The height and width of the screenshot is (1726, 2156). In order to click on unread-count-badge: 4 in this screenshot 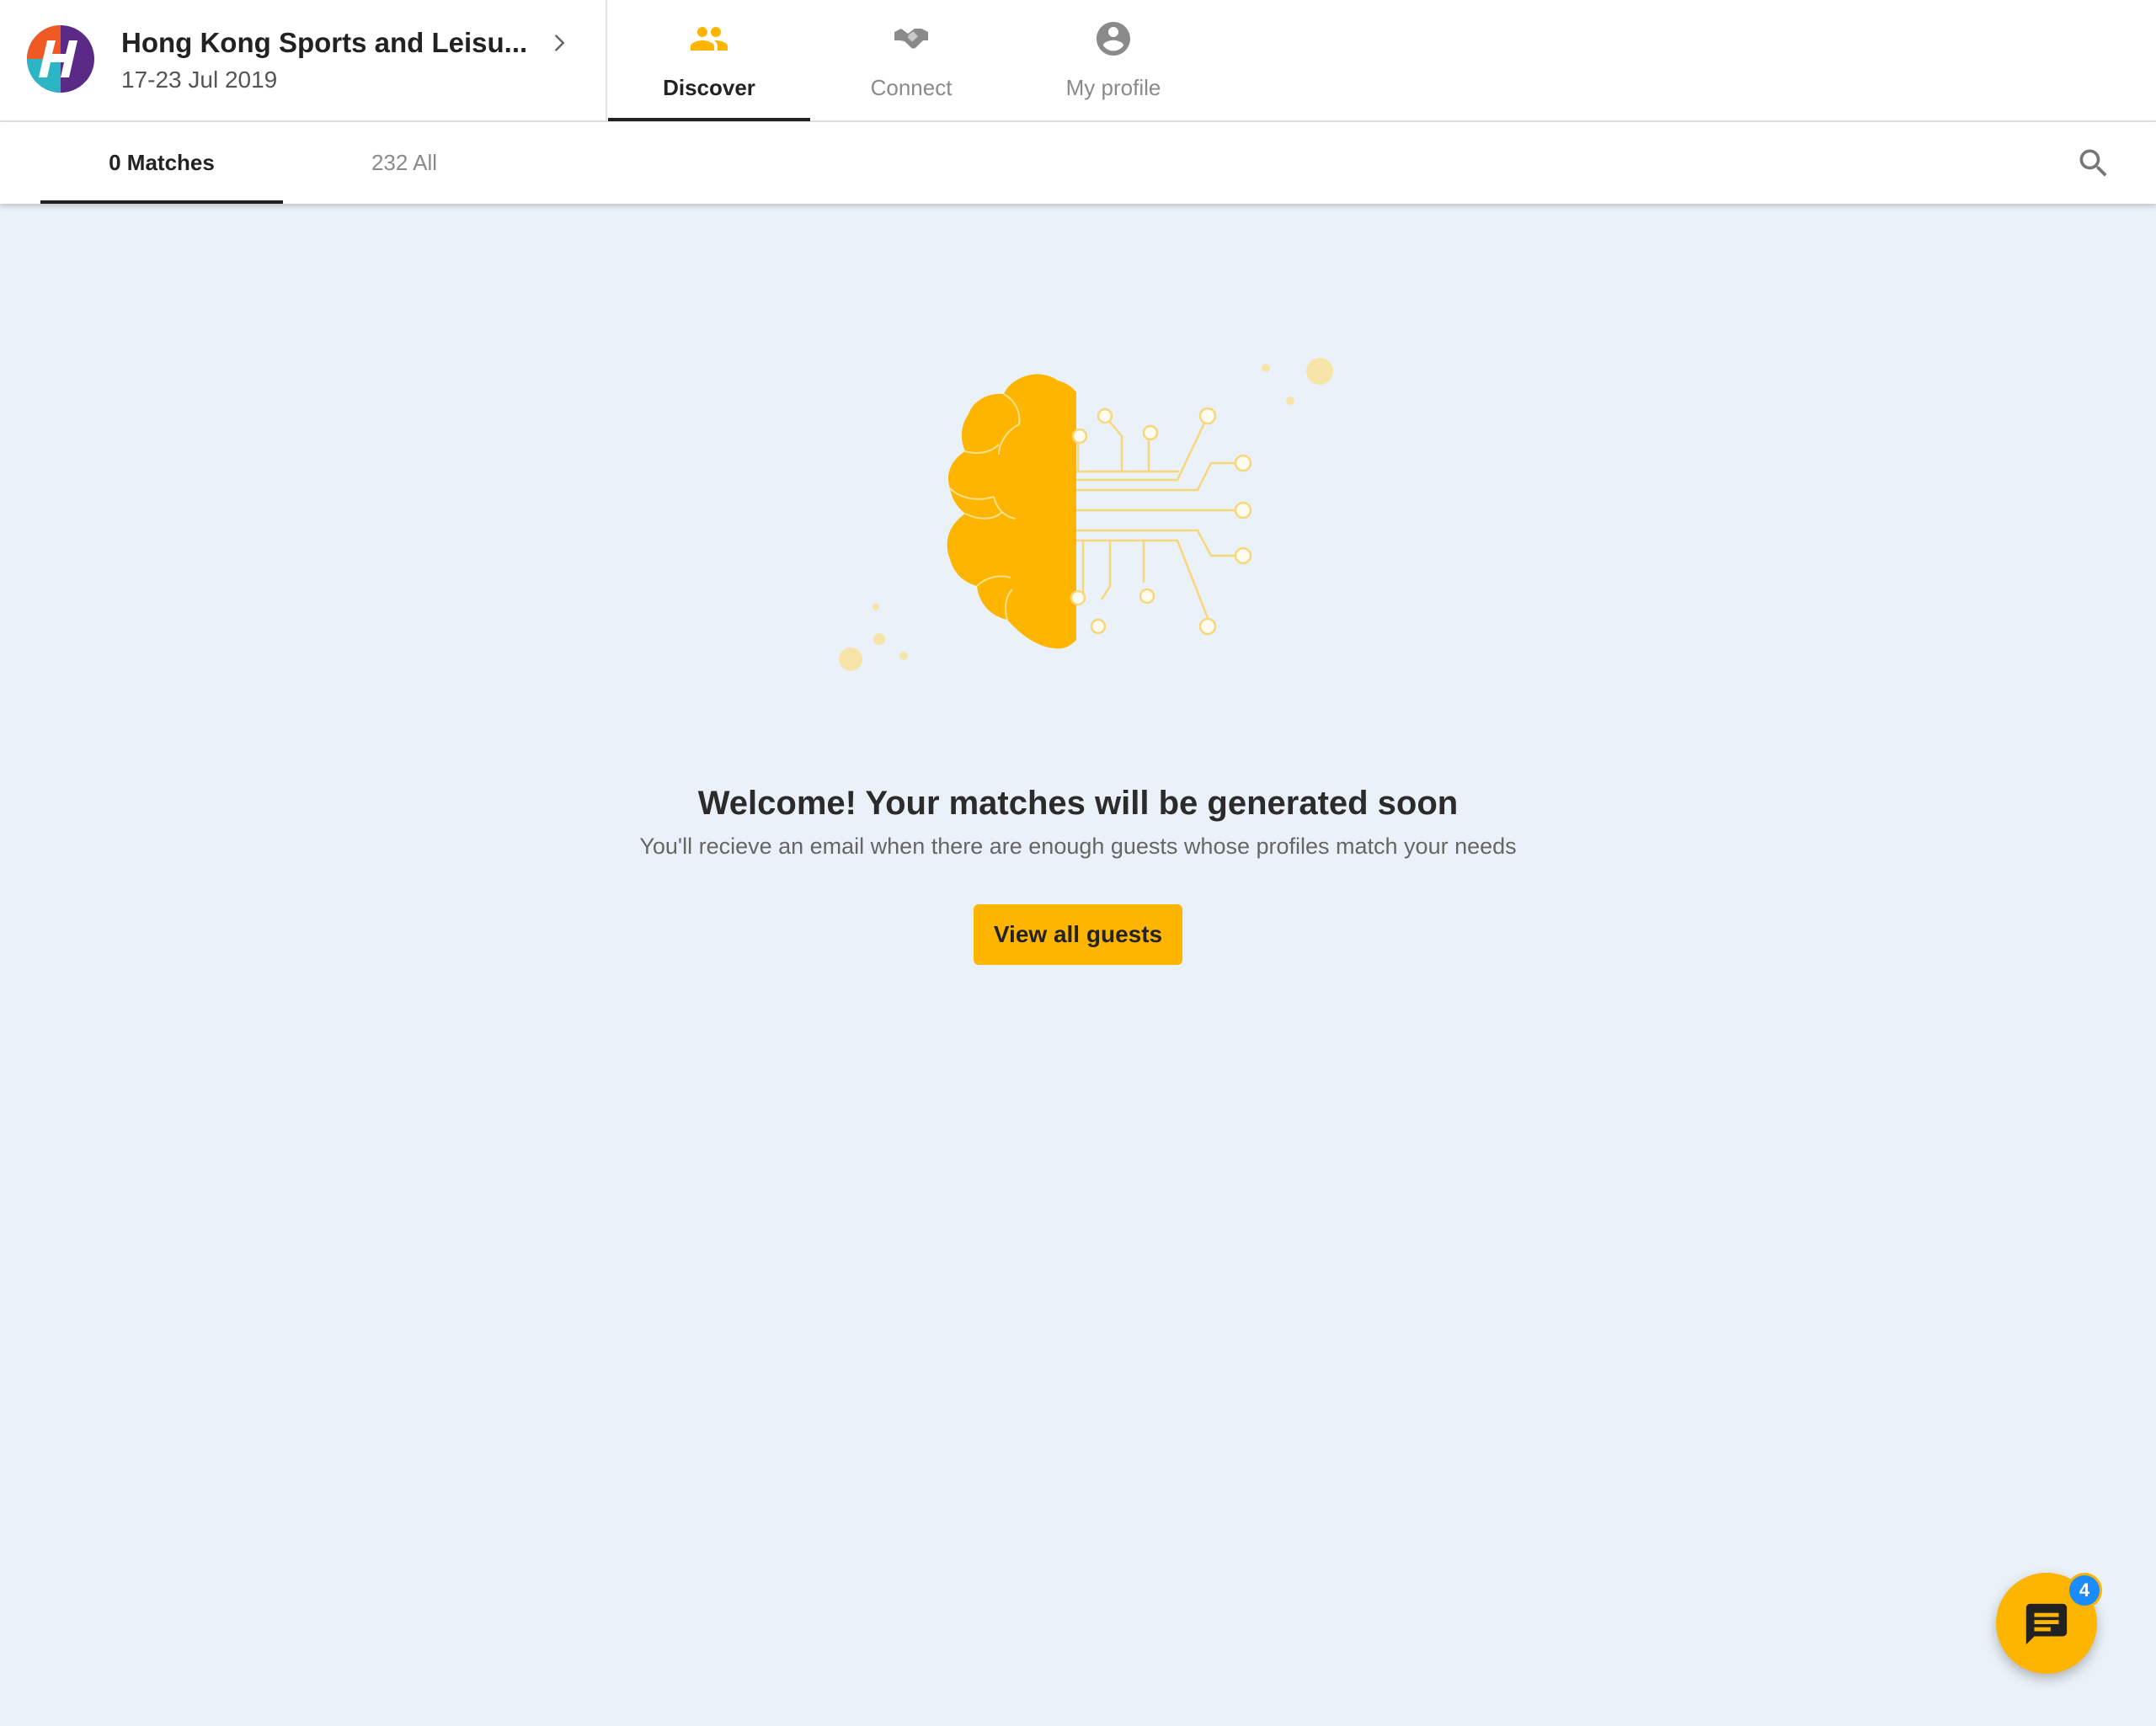, I will do `click(2084, 1590)`.